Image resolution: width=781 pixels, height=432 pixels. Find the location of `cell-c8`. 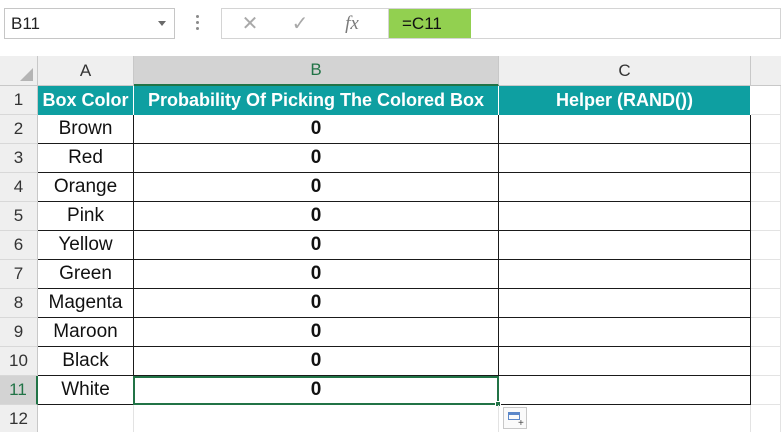

cell-c8 is located at coordinates (625, 303).